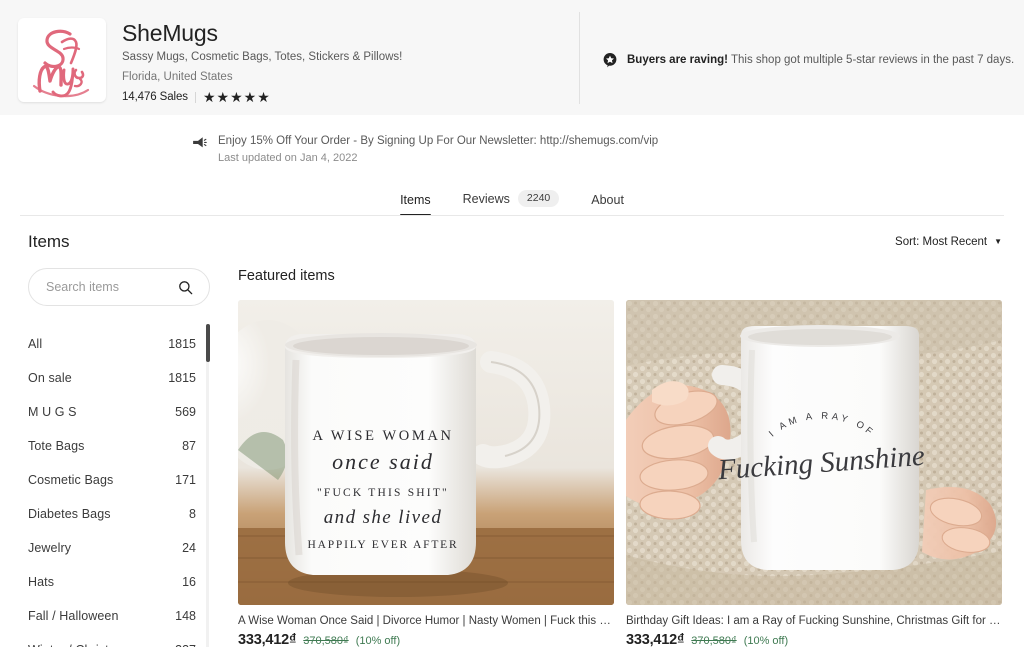  I want to click on category-label: Hats, so click(41, 582).